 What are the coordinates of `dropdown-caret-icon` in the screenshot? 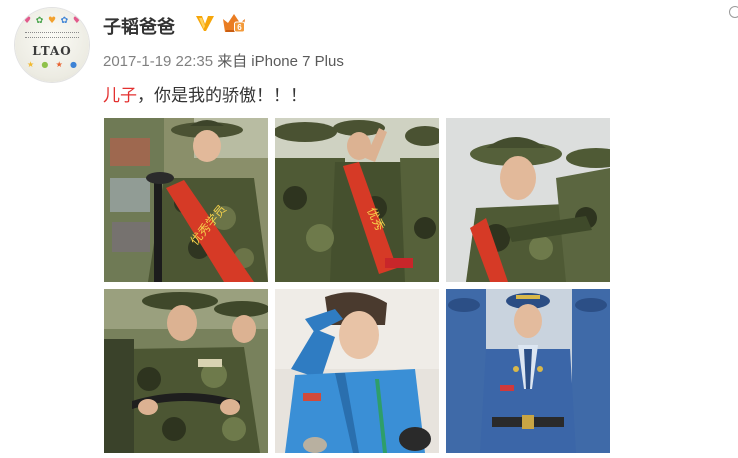 It's located at (733, 12).